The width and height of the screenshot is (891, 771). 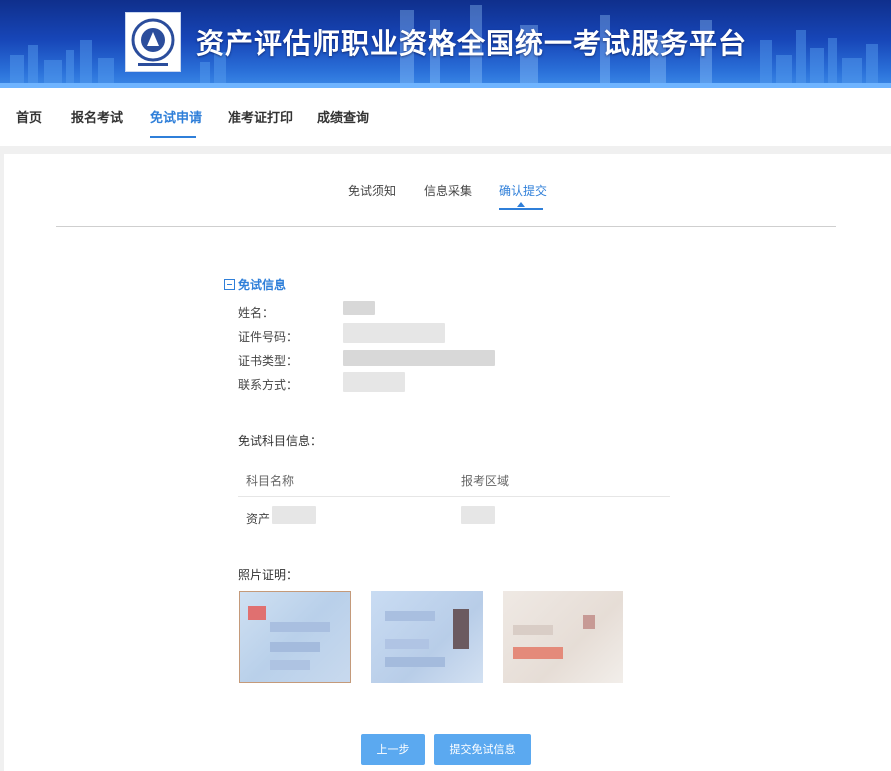 I want to click on logo-emblem-icon, so click(x=153, y=42).